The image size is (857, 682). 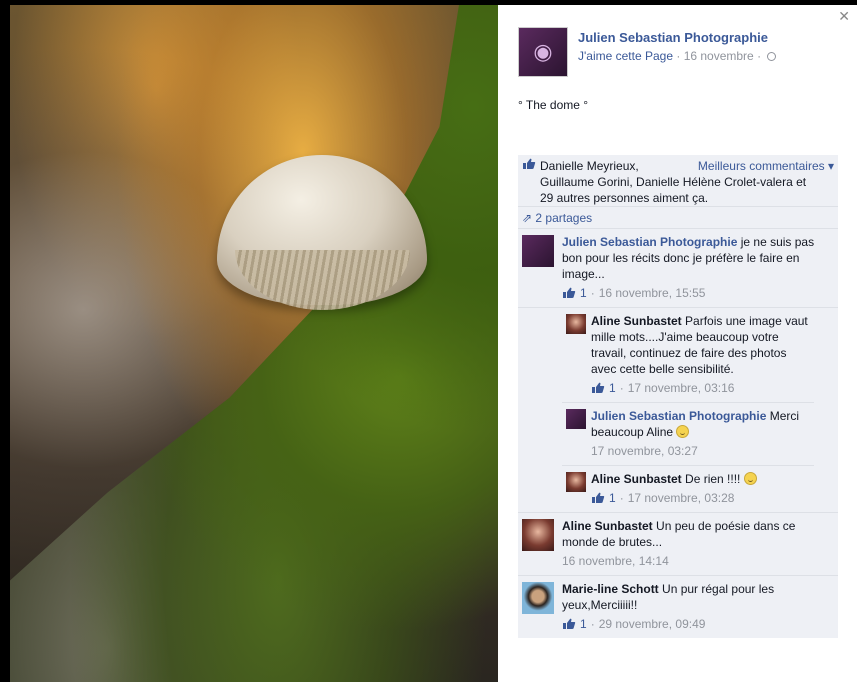 What do you see at coordinates (543, 52) in the screenshot?
I see `page-avatar: ◉` at bounding box center [543, 52].